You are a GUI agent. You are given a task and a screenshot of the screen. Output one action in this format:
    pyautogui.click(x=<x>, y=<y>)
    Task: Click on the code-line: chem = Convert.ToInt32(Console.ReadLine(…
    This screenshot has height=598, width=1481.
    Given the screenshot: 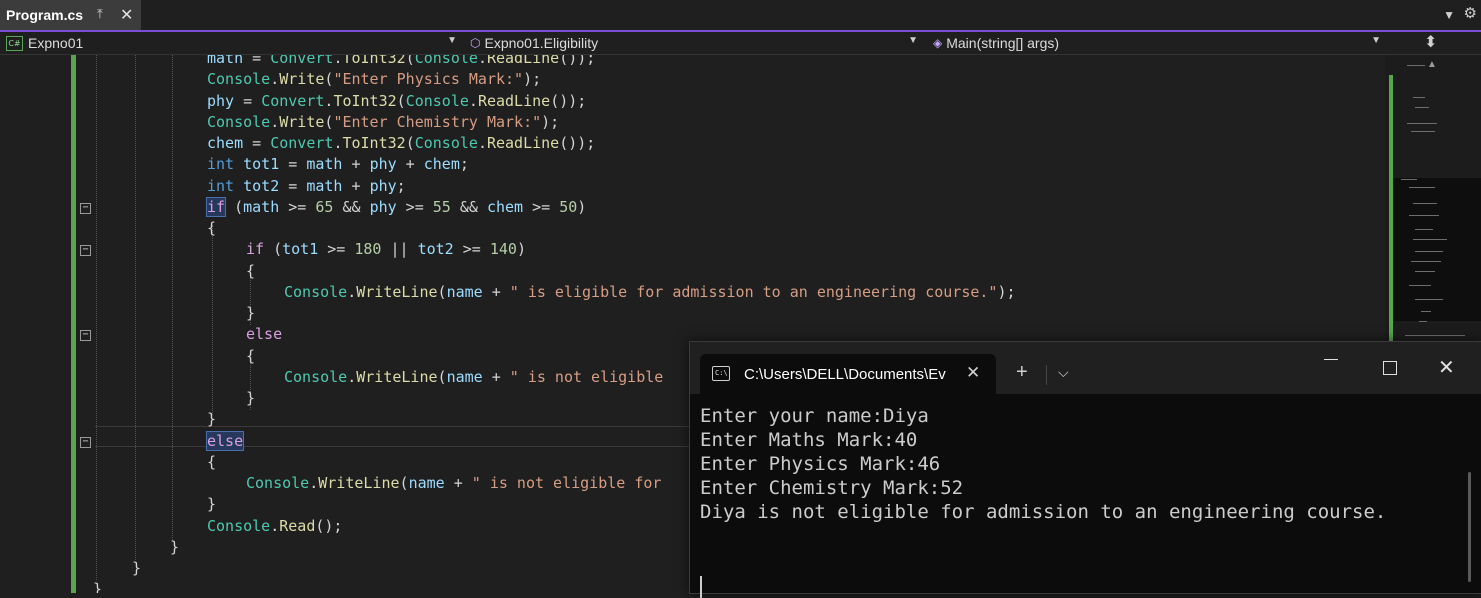 What is the action you would take?
    pyautogui.click(x=401, y=143)
    